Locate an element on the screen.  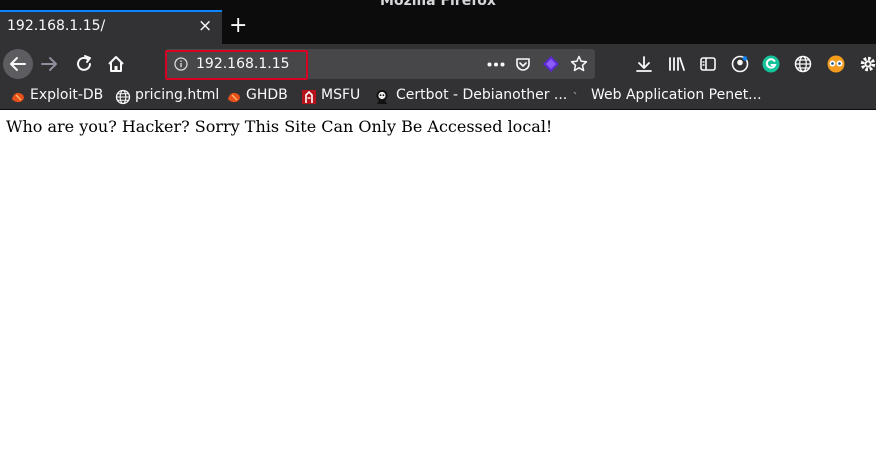
ghdb-icon is located at coordinates (234, 97).